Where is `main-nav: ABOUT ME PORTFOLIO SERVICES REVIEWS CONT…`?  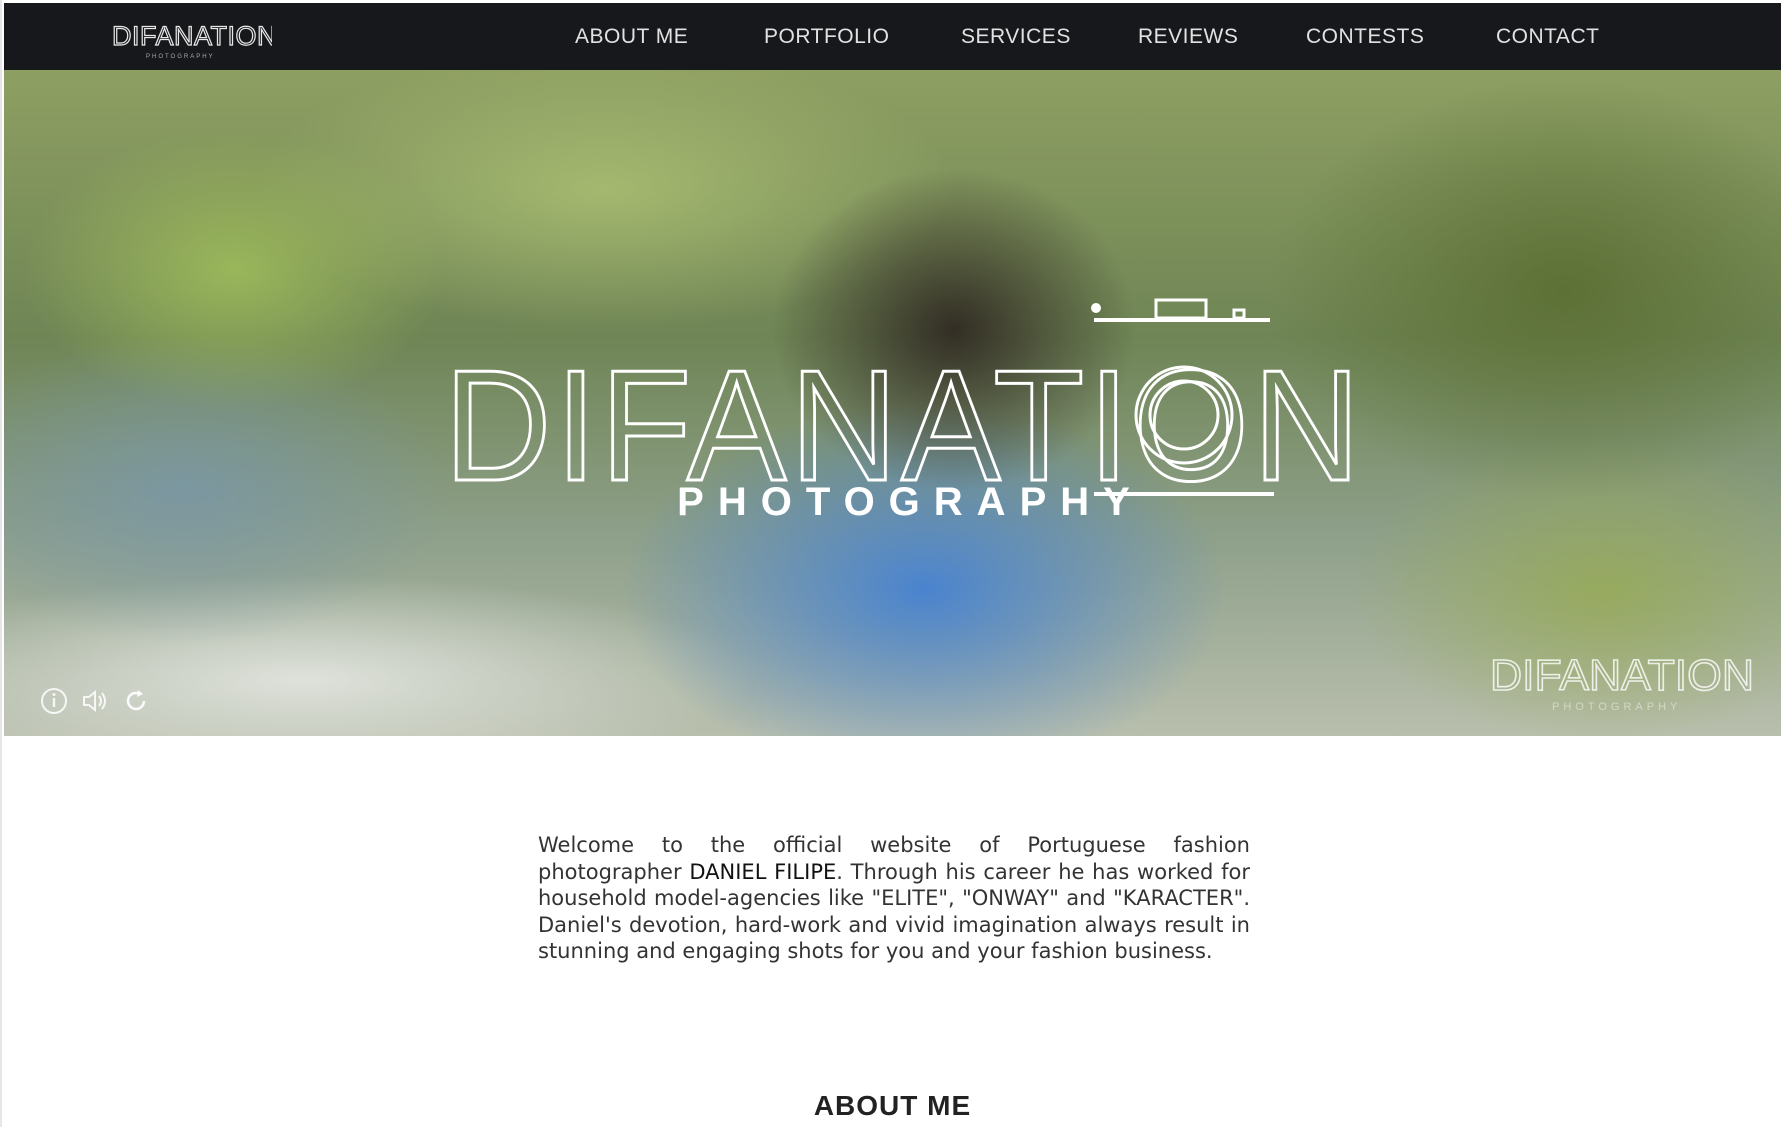
main-nav: ABOUT ME PORTFOLIO SERVICES REVIEWS CONT… is located at coordinates (892, 36).